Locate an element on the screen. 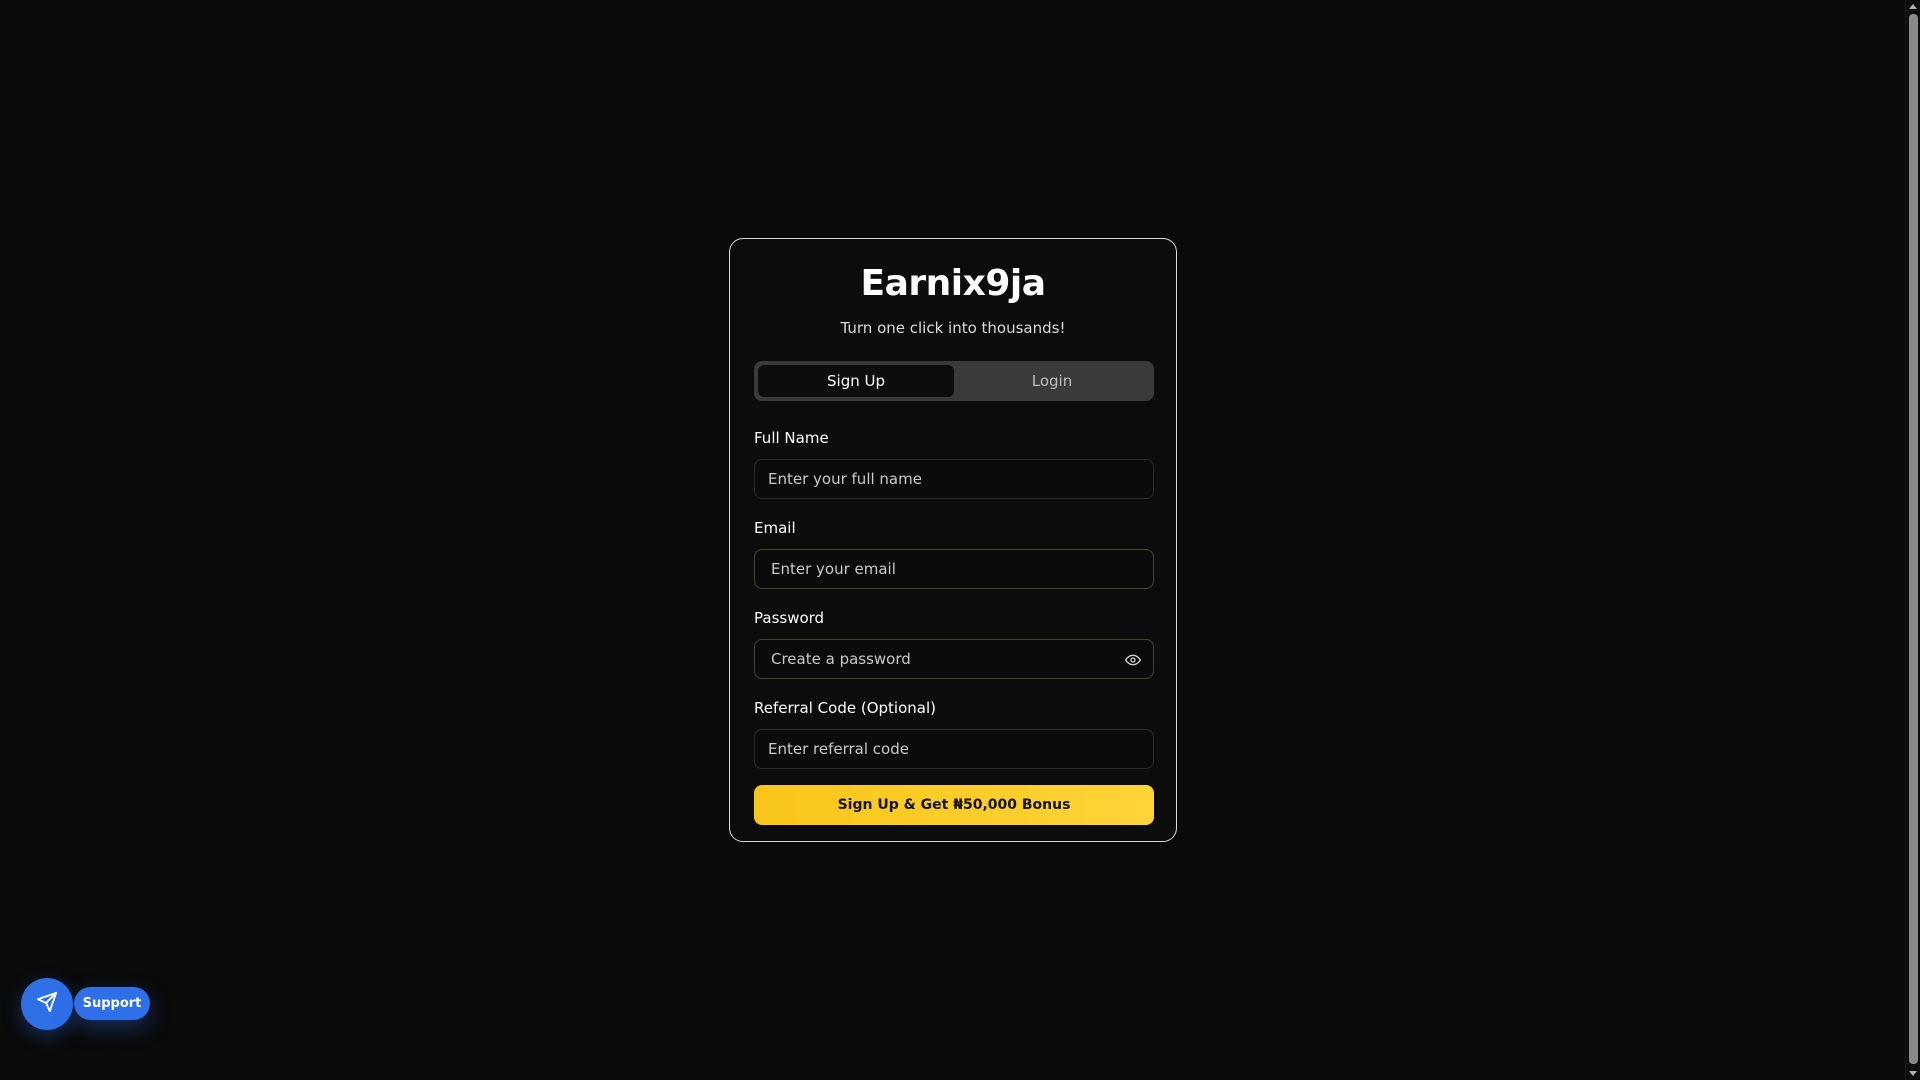 The image size is (1920, 1080). email-field: Email Enter your email is located at coordinates (954, 554).